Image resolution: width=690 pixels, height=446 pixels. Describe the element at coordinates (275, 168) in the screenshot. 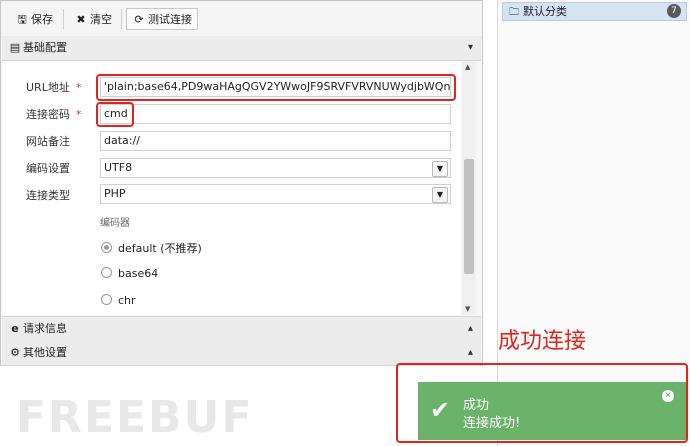

I see `encoding-select: UTF8 ▼` at that location.